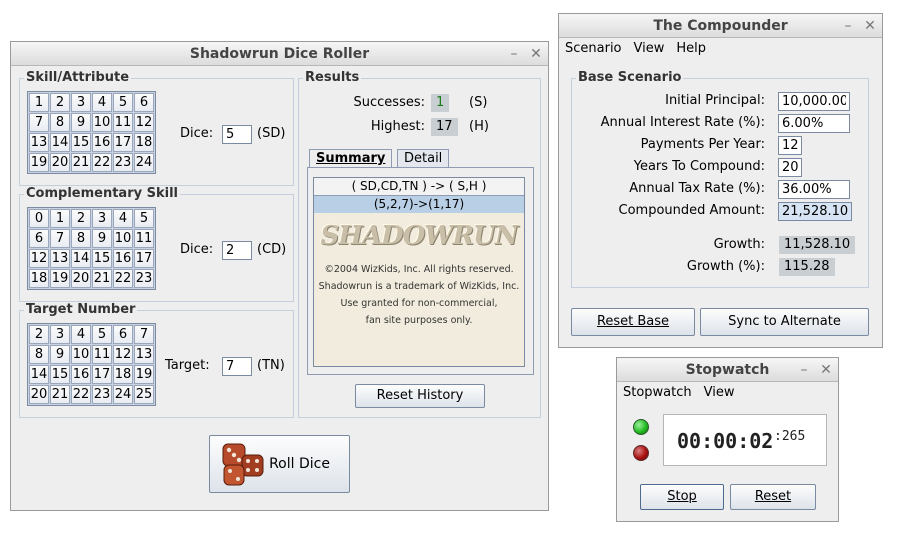  Describe the element at coordinates (123, 374) in the screenshot. I see `target-number-button: 18` at that location.